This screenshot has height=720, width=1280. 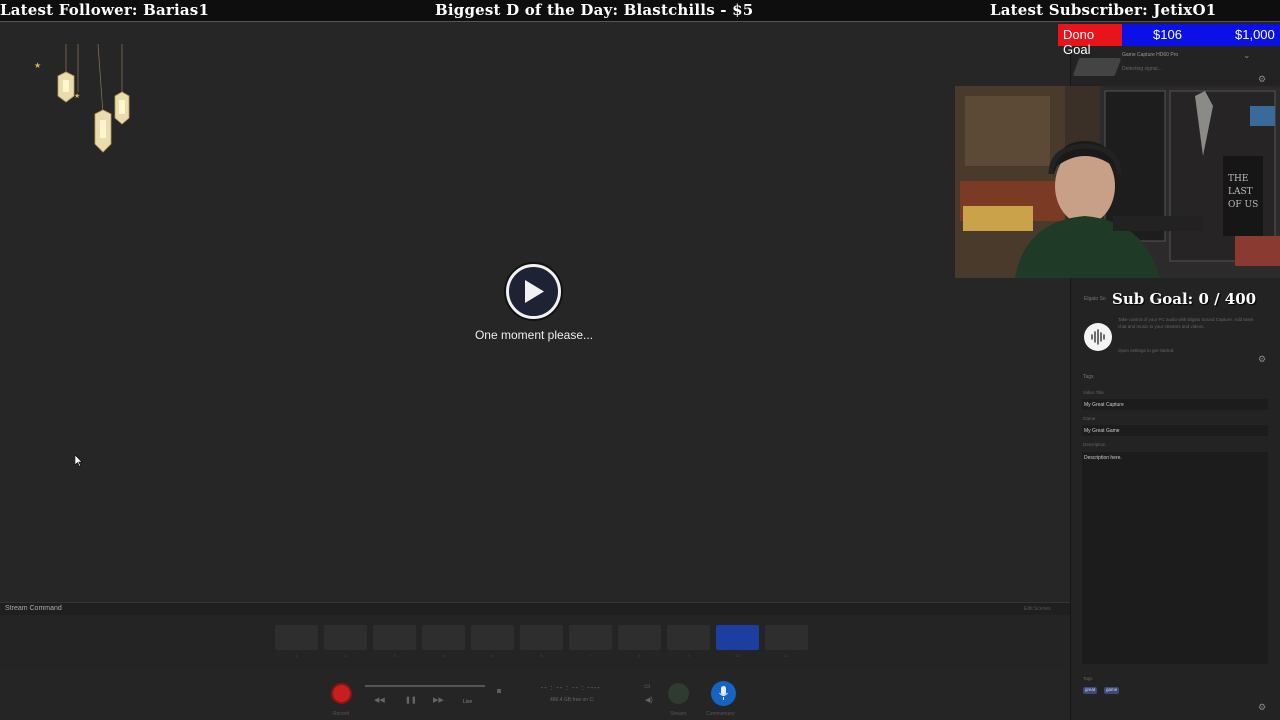 I want to click on dono-goal-bar: Dono Goal $106 $1,000, so click(x=1169, y=40).